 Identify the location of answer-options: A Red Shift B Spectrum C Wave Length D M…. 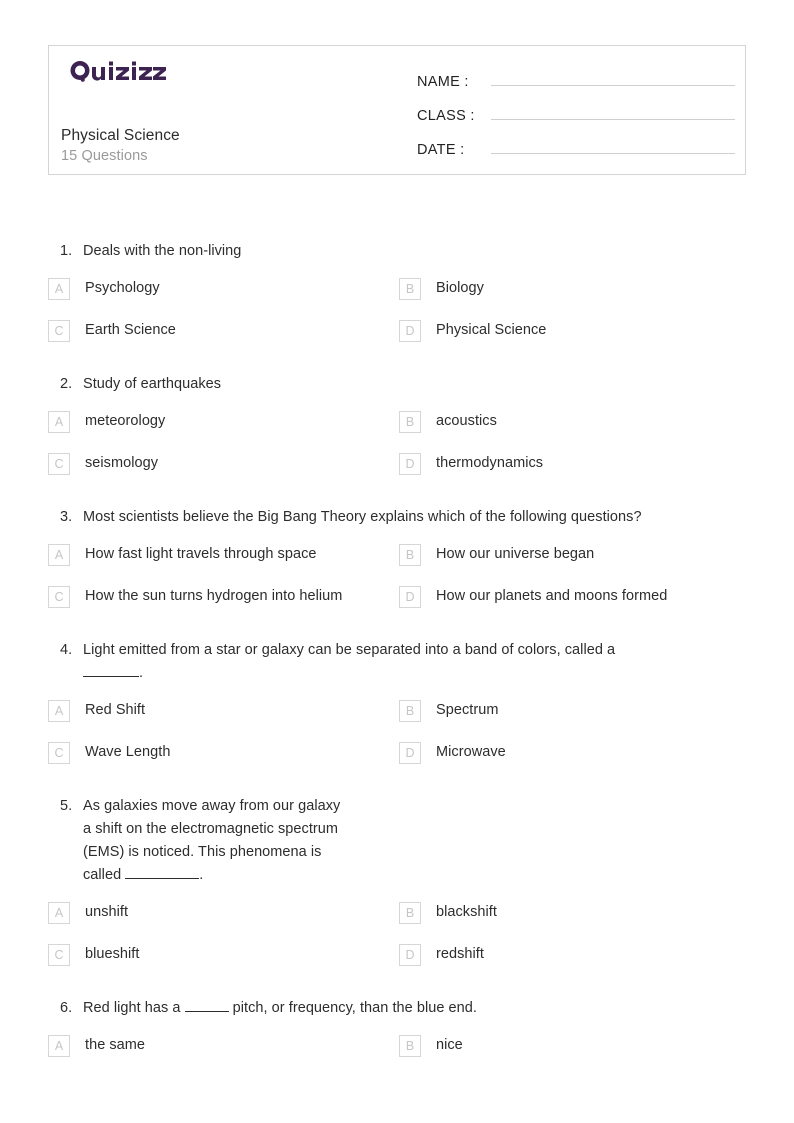
(397, 741).